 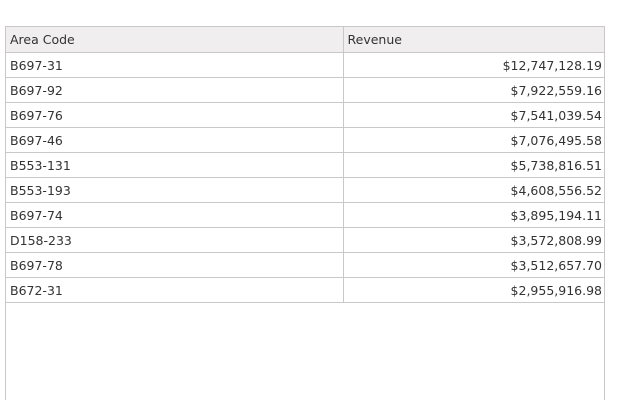 What do you see at coordinates (175, 65) in the screenshot?
I see `area-code-cell: B697-31` at bounding box center [175, 65].